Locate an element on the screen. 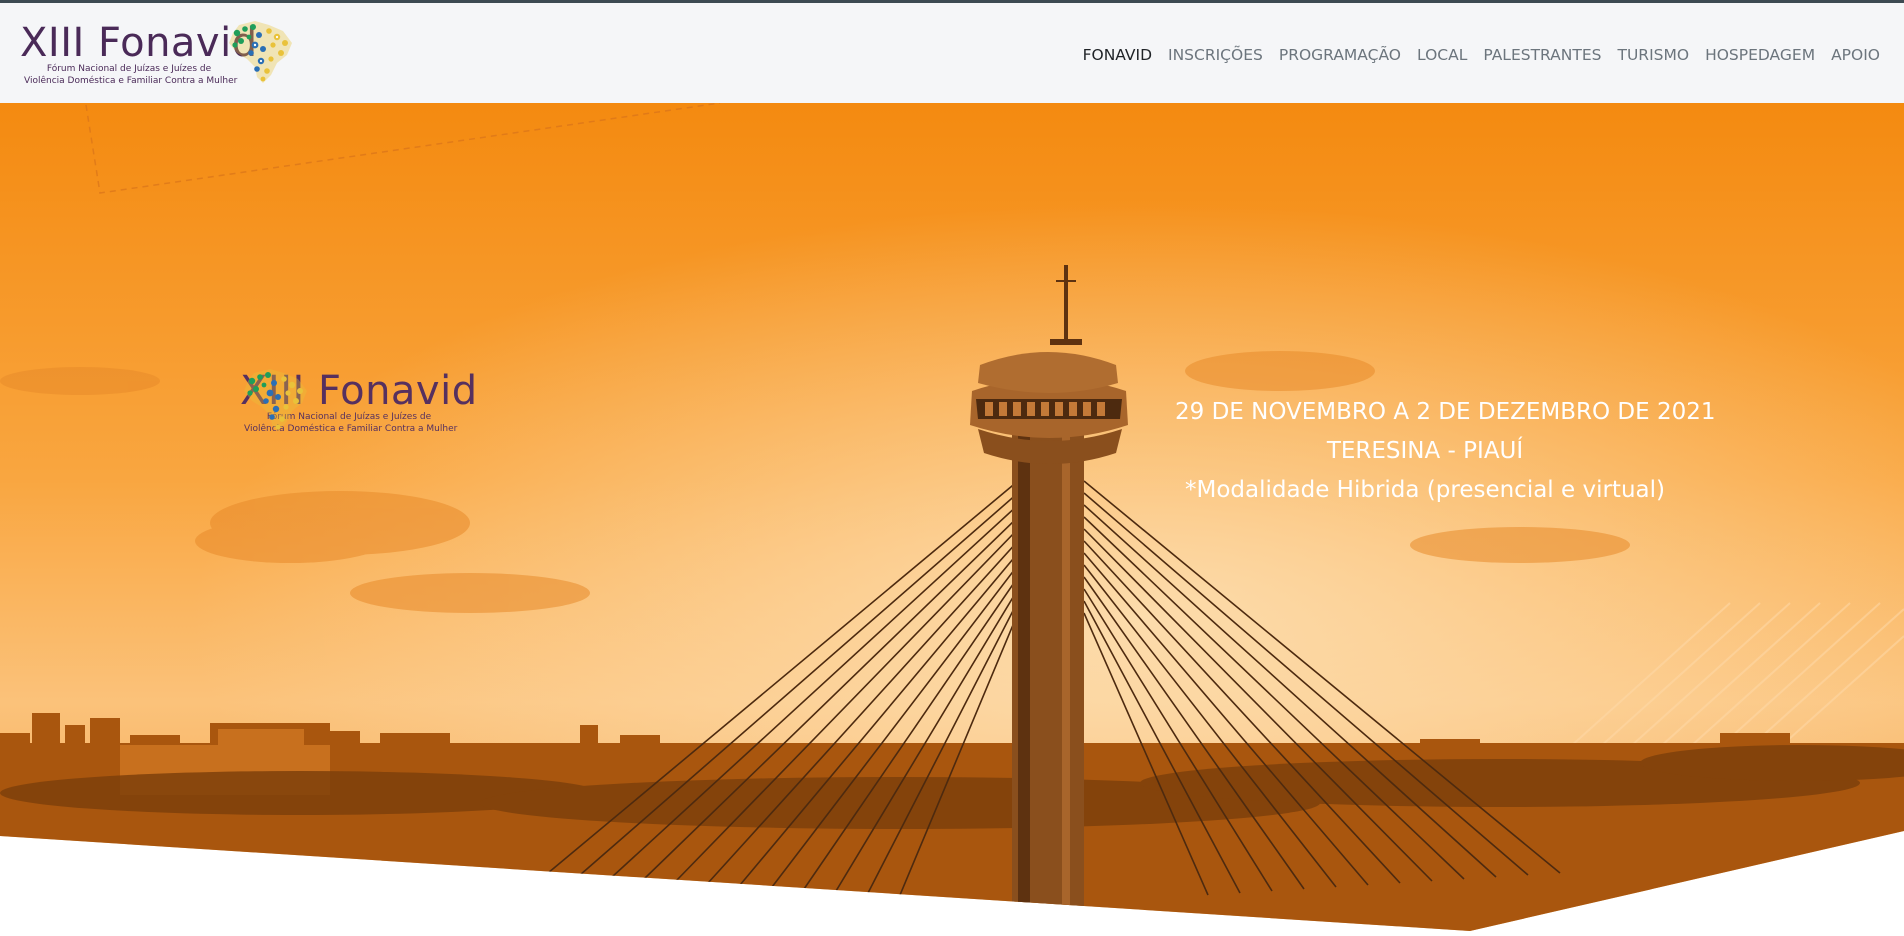 The height and width of the screenshot is (936, 1904). nav-inscricoes: INSCRIÇÕES is located at coordinates (1215, 55).